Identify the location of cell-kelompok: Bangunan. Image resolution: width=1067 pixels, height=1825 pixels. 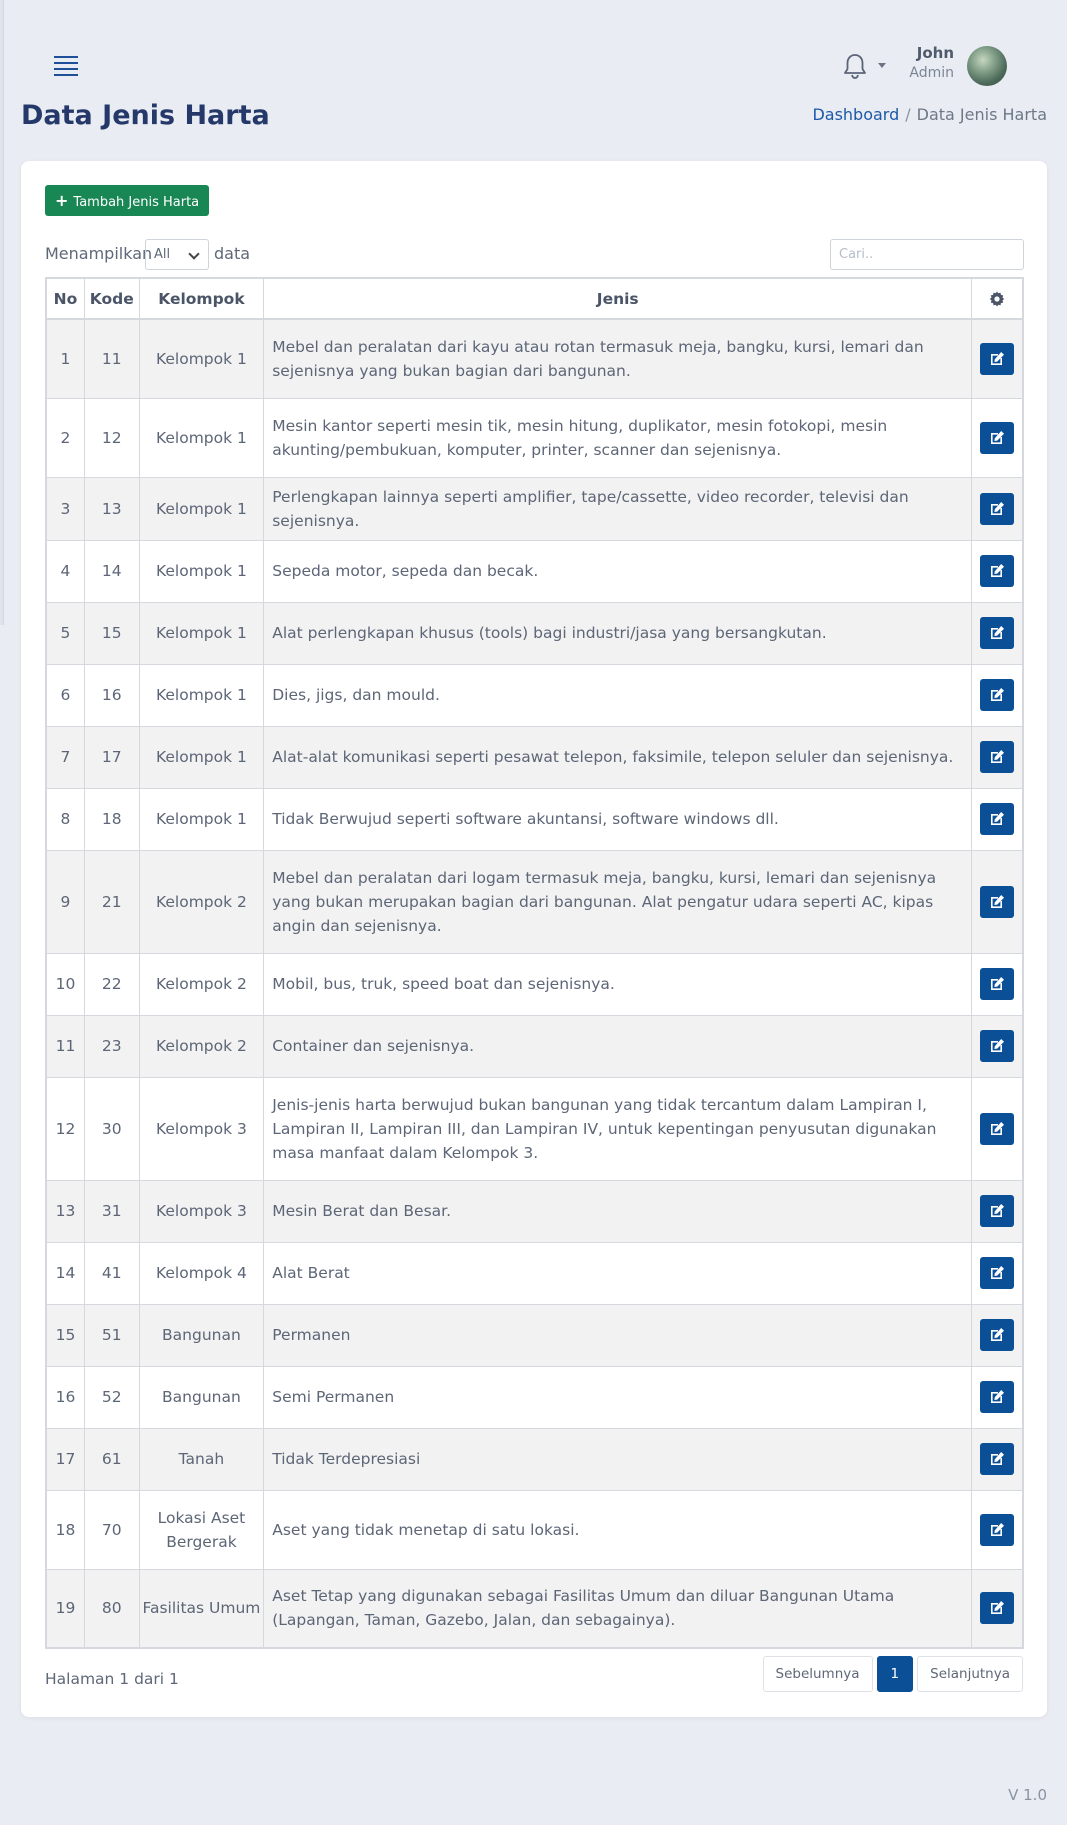
(201, 1335).